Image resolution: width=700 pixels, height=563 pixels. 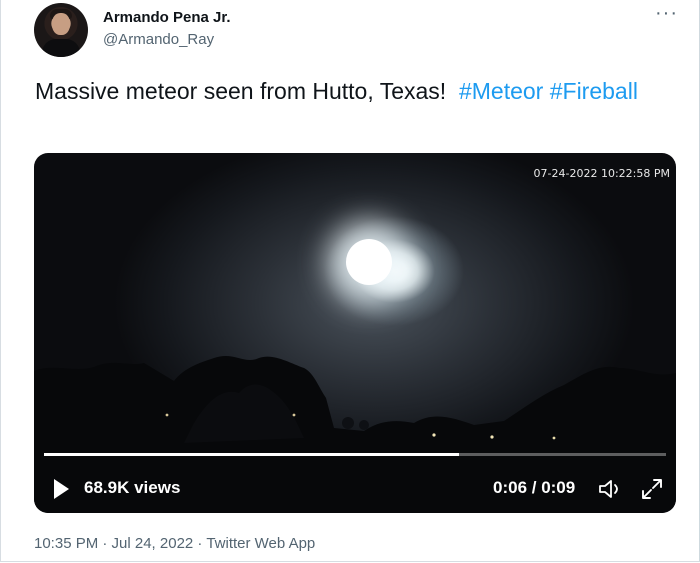 What do you see at coordinates (611, 489) in the screenshot?
I see `volume-icon` at bounding box center [611, 489].